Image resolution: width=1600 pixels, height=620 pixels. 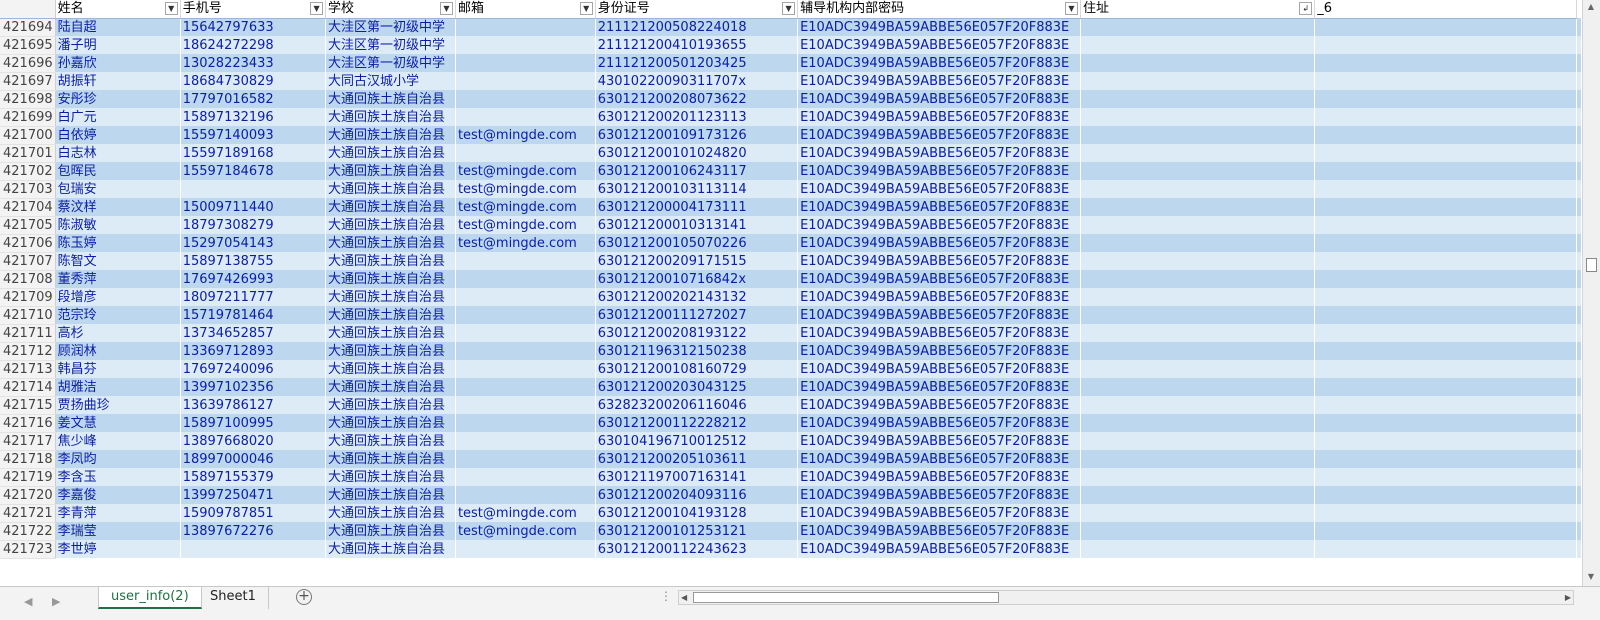 What do you see at coordinates (846, 597) in the screenshot?
I see `horizontal-scroll-thumb` at bounding box center [846, 597].